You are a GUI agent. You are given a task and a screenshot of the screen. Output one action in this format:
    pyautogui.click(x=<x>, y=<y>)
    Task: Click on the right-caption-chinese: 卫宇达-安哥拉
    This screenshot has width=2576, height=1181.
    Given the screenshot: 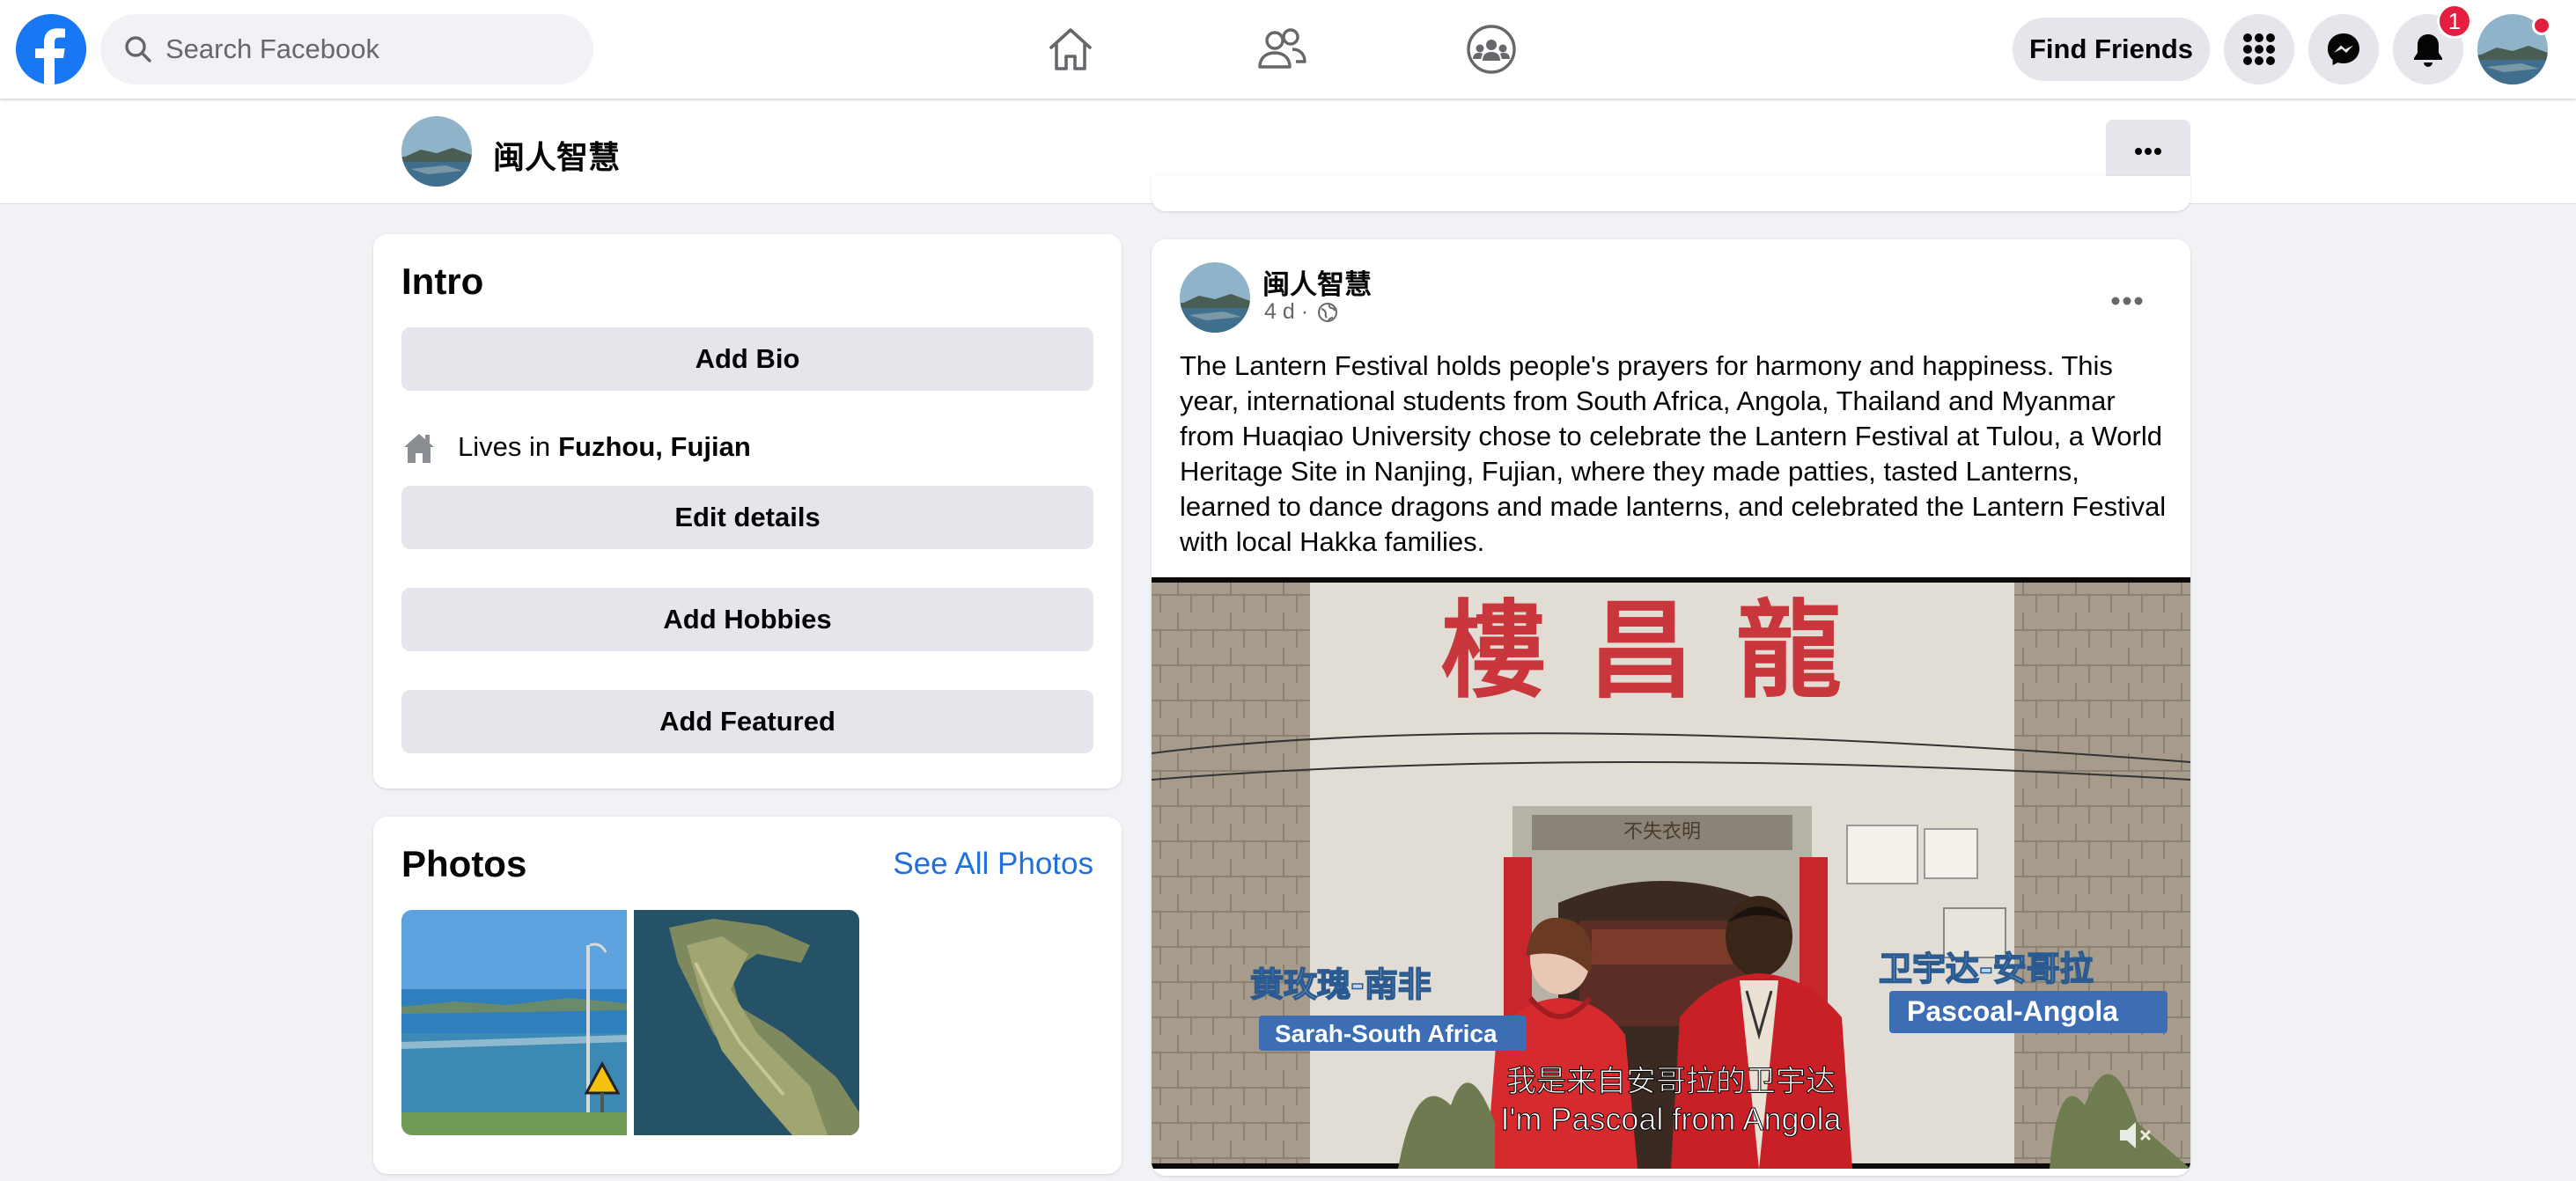 What is the action you would take?
    pyautogui.click(x=1987, y=969)
    